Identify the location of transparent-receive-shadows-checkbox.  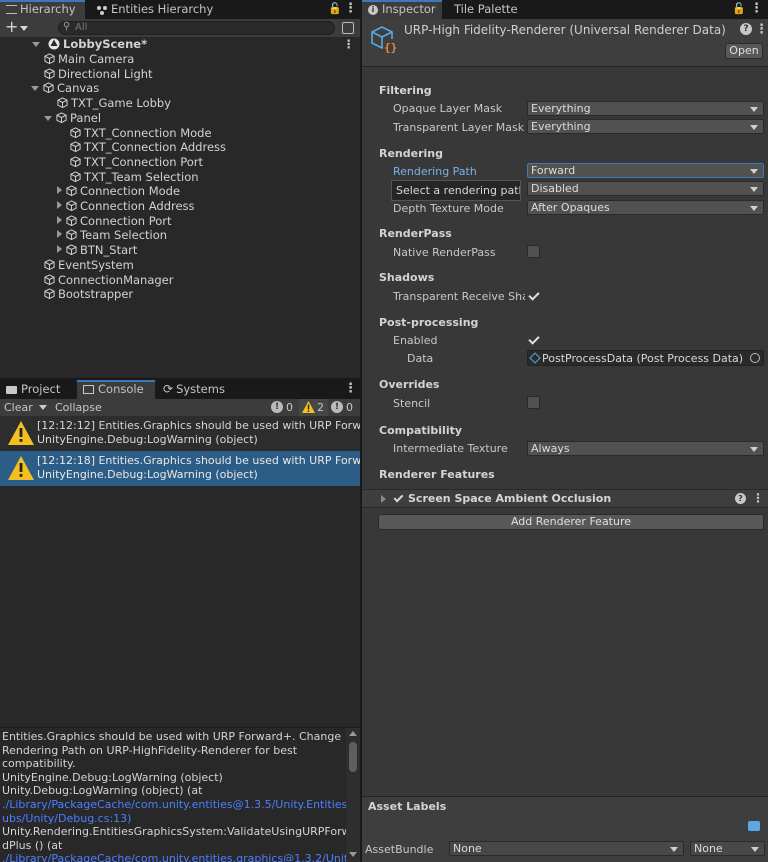
(533, 295).